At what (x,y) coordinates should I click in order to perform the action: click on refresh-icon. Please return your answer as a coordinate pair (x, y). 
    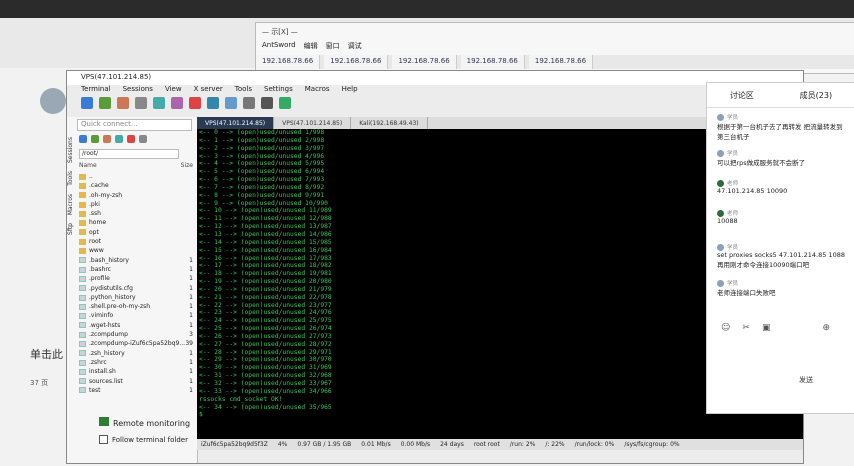
    Looking at the image, I should click on (95, 139).